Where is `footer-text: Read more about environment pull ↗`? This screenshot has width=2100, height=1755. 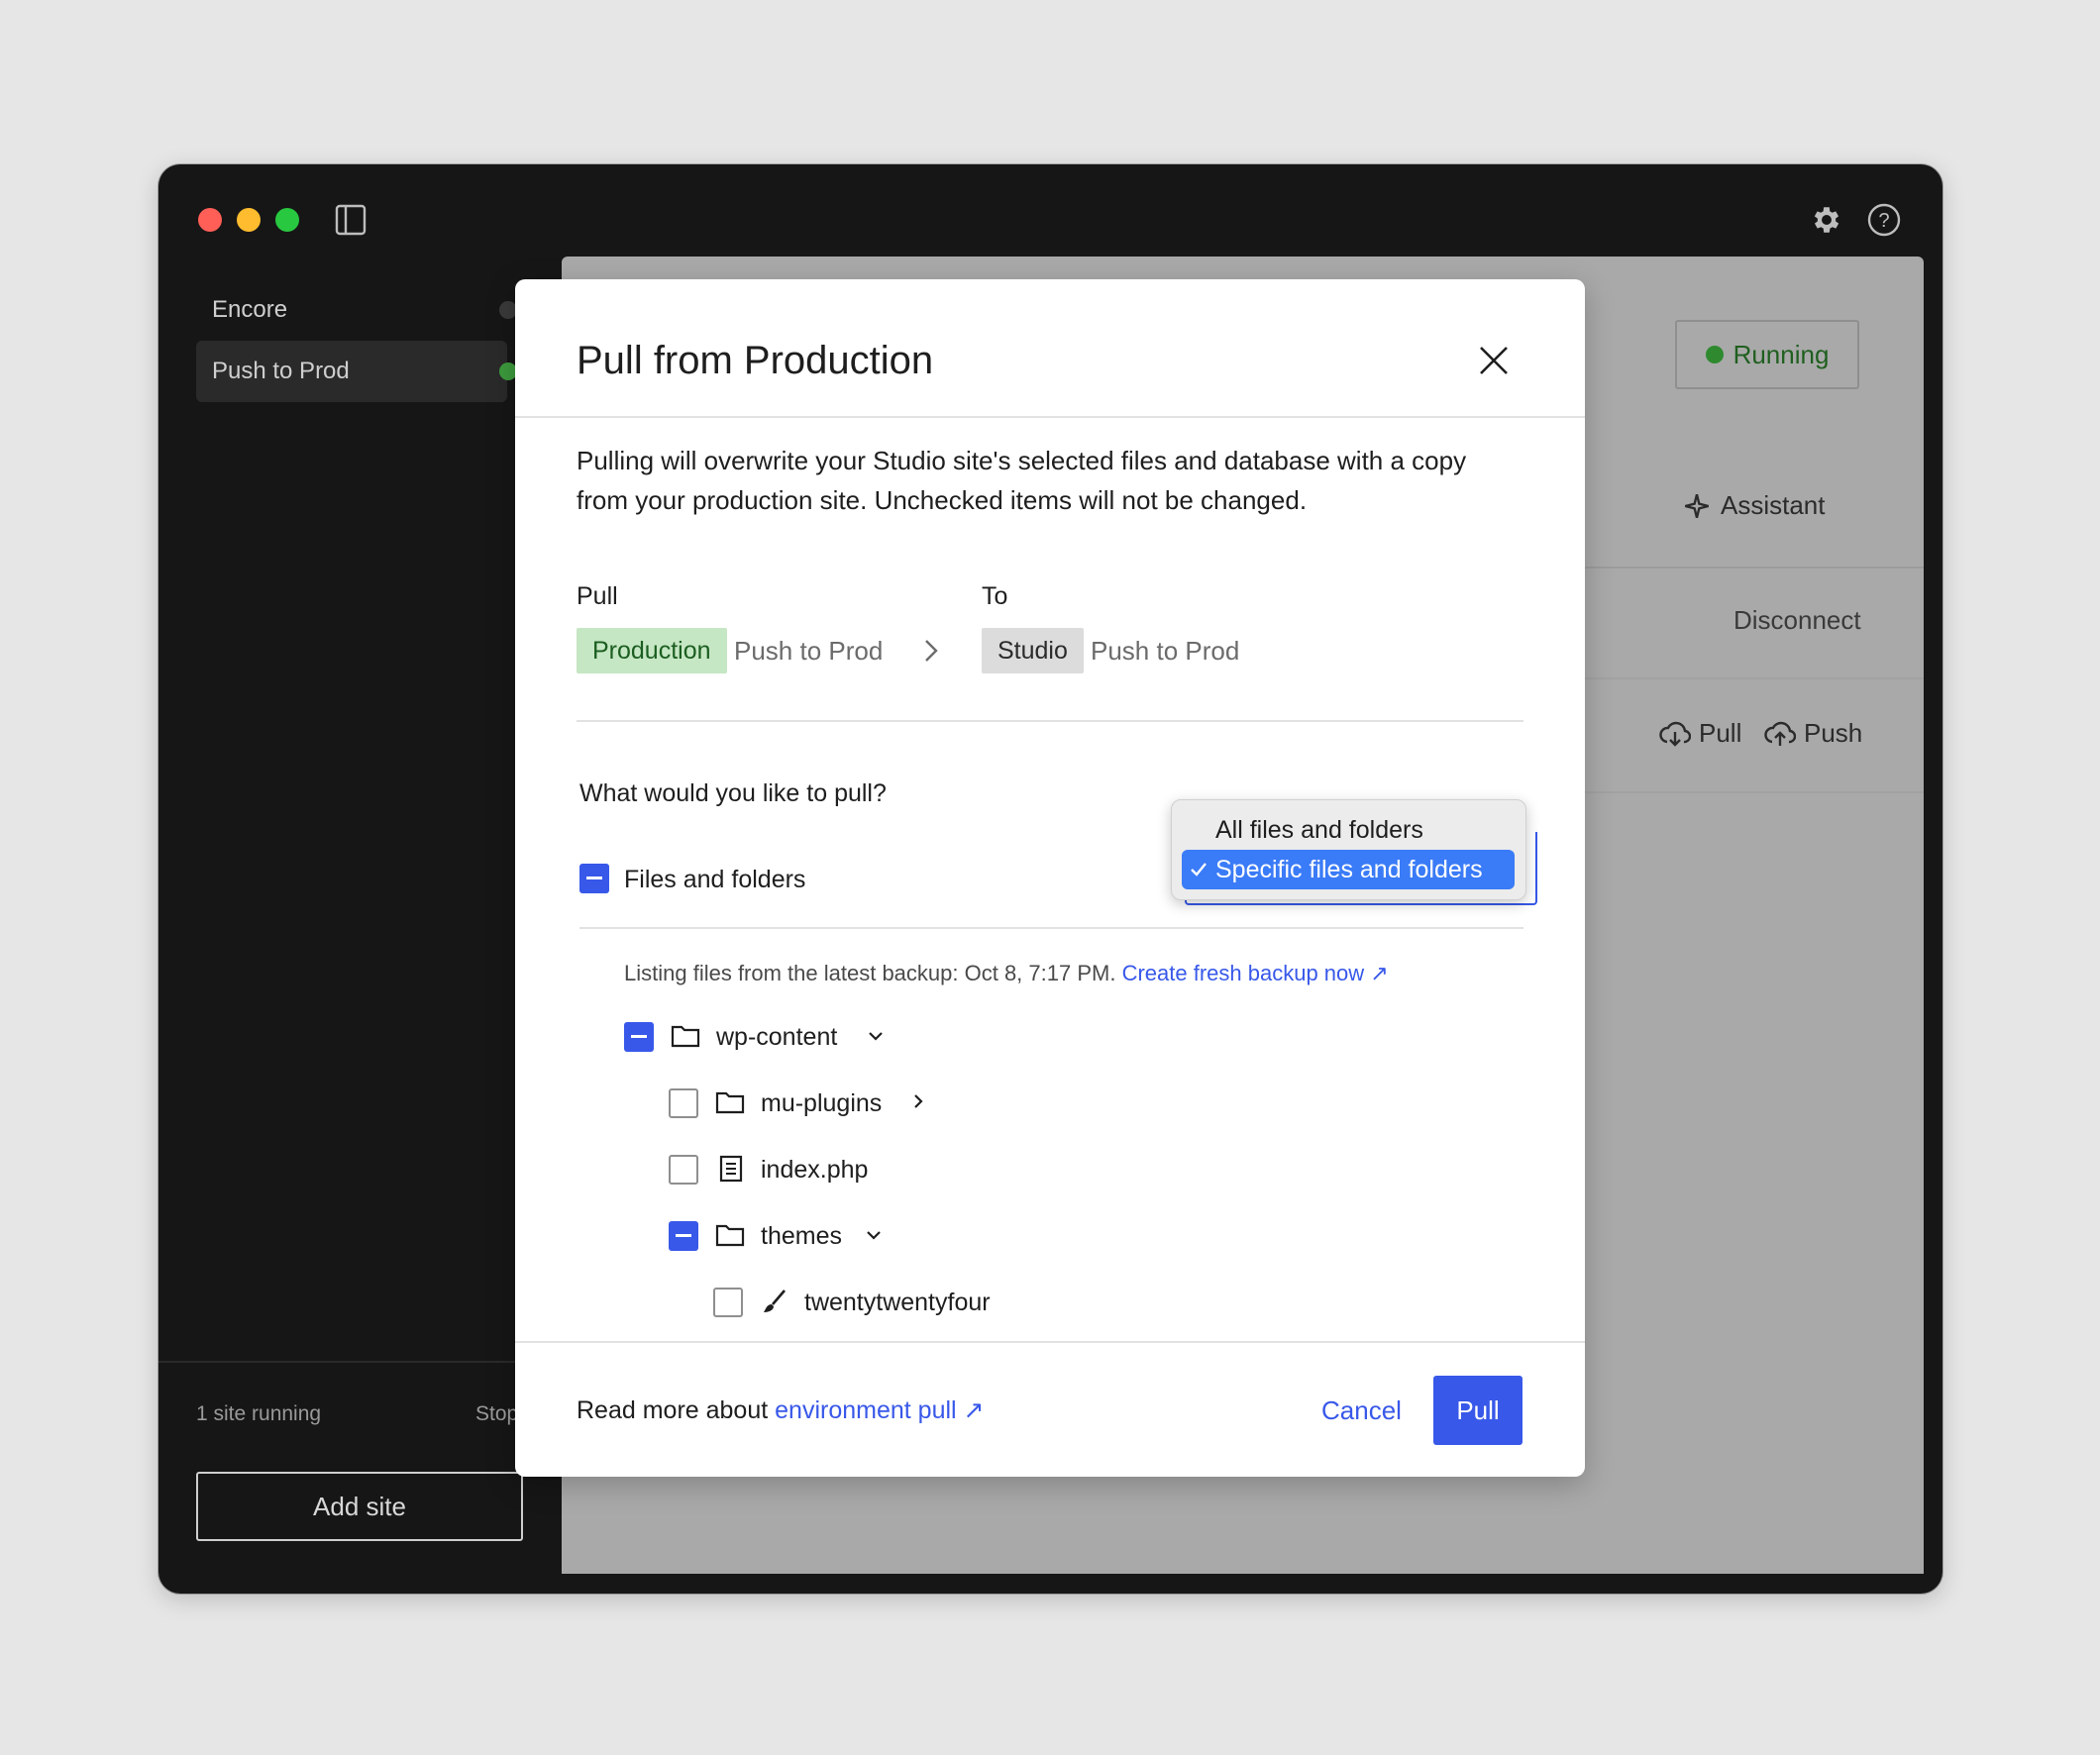 footer-text: Read more about environment pull ↗ is located at coordinates (780, 1410).